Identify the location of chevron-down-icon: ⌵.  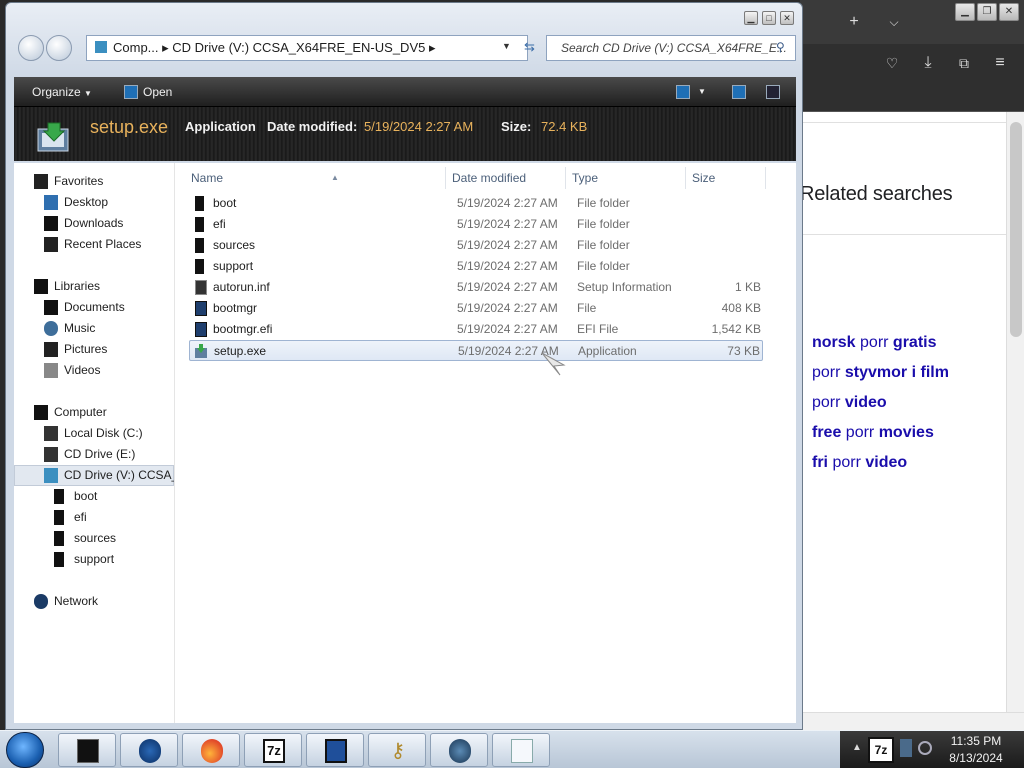
(894, 22).